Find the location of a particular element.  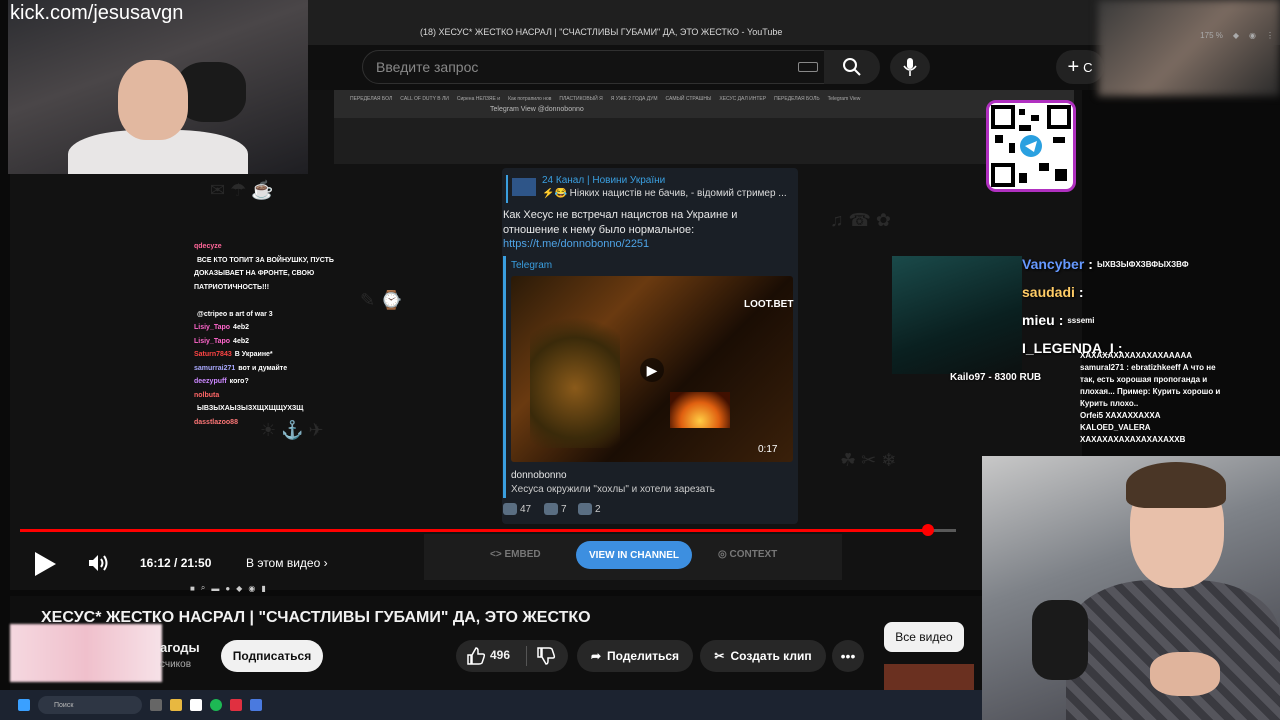

streamer2-hair is located at coordinates (1176, 485).